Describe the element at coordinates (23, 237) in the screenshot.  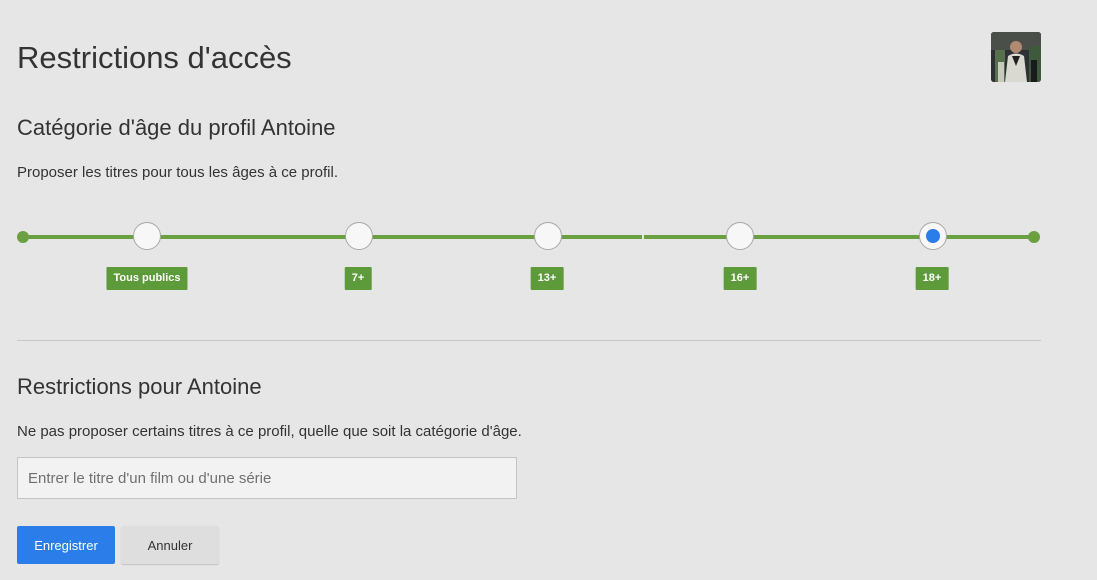
I see `slider-start-dot` at that location.